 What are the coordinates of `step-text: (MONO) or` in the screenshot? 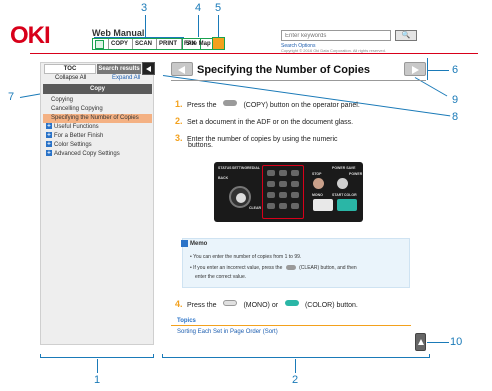 It's located at (261, 305).